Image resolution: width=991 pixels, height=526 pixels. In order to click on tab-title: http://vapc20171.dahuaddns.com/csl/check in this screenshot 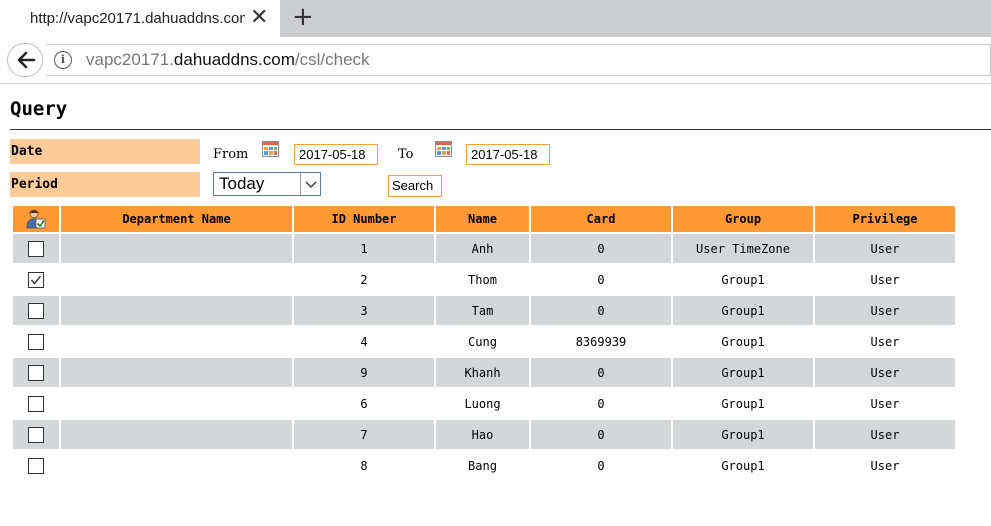, I will do `click(137, 18)`.